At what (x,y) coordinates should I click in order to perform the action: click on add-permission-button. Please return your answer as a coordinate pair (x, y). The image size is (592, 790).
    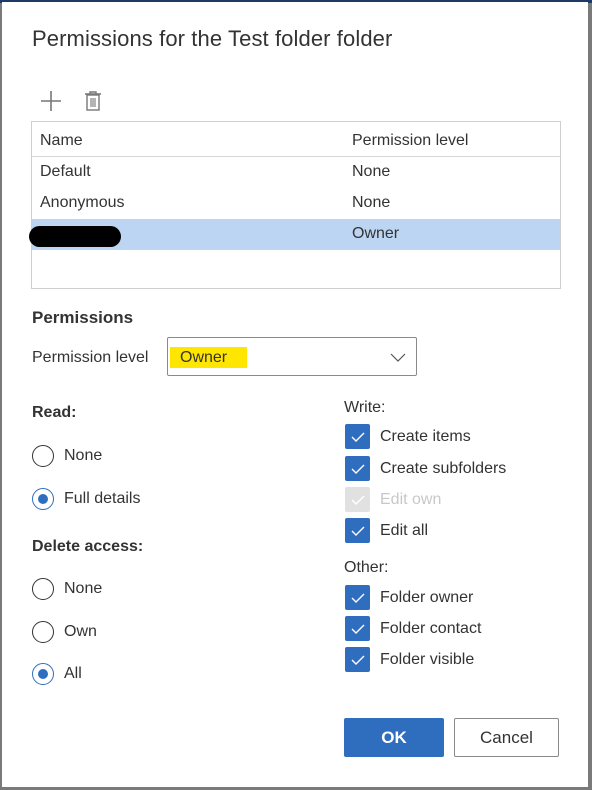
    Looking at the image, I should click on (51, 101).